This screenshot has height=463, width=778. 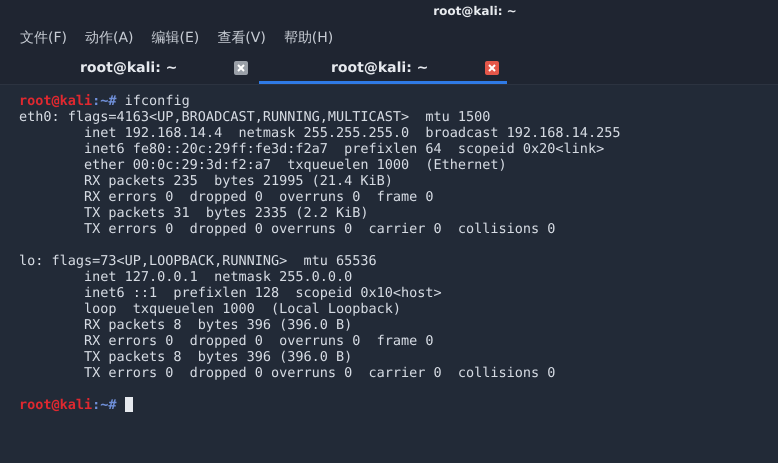 I want to click on output-line: inet6 fe80::20c:29ff:fe3d:f2a7 prefixlen 64 scopeid 0x20<link>, so click(x=343, y=149).